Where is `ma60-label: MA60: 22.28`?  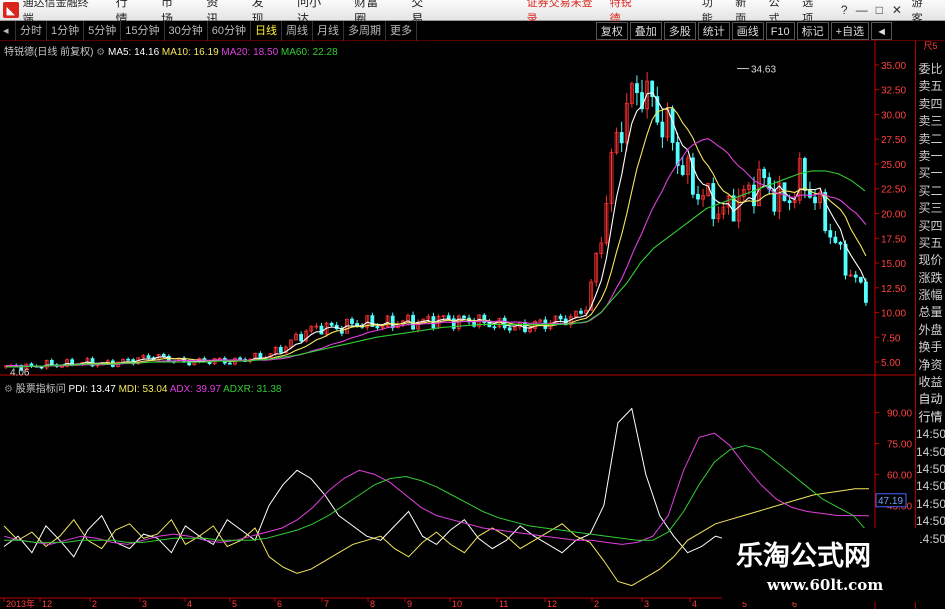 ma60-label: MA60: 22.28 is located at coordinates (309, 52).